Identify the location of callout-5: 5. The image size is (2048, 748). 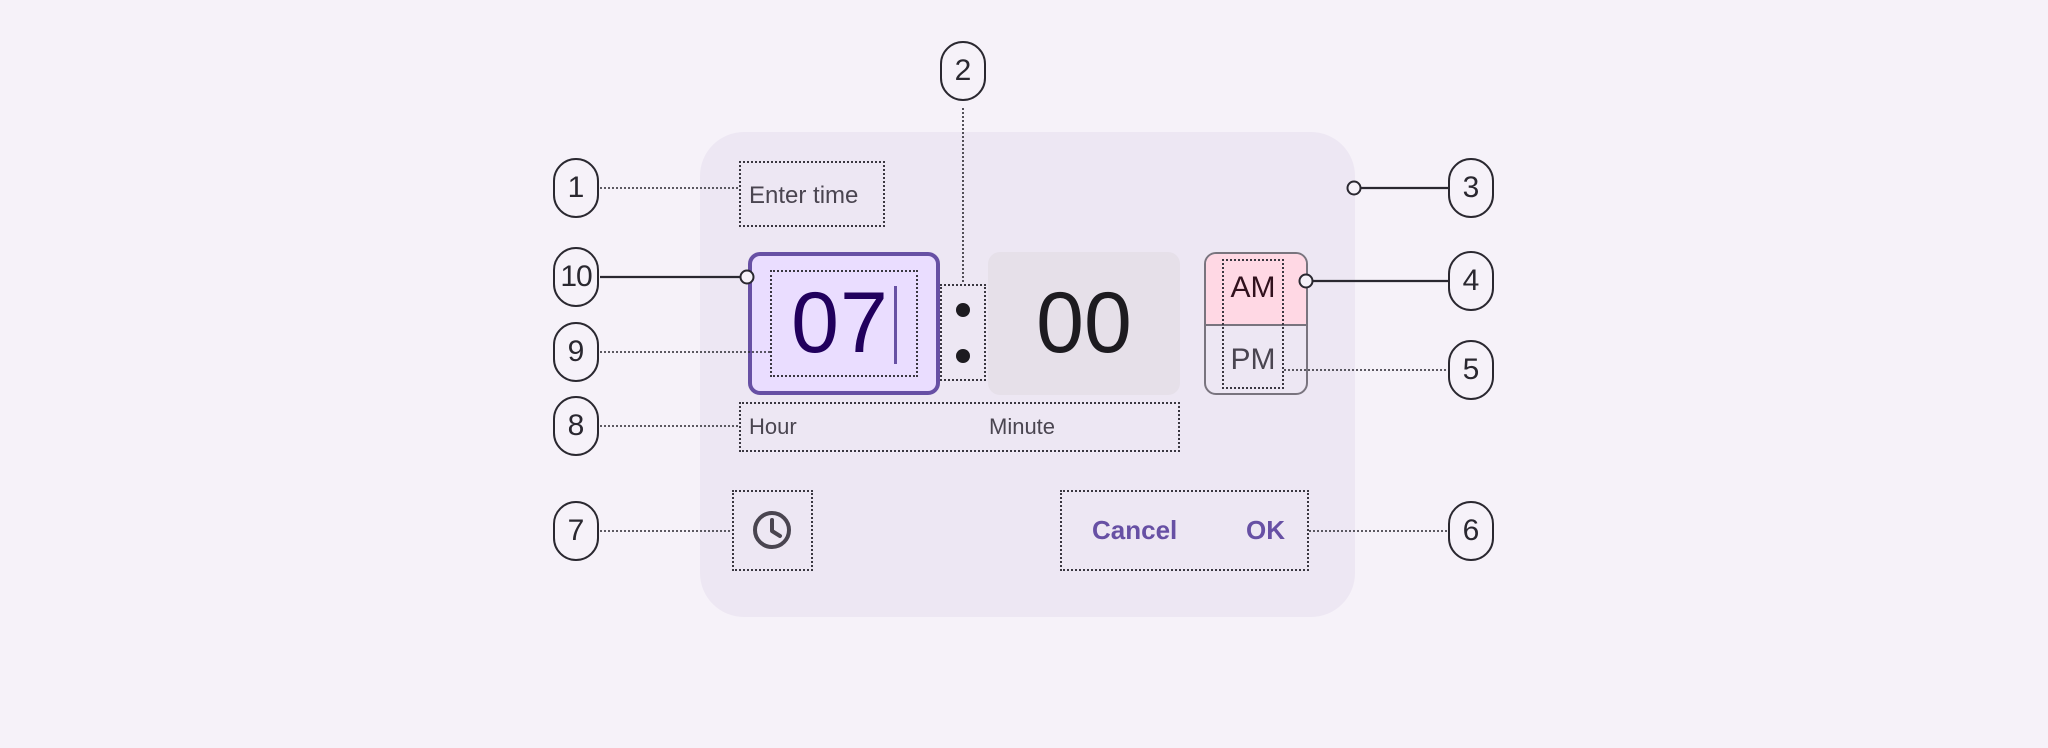
(1471, 370).